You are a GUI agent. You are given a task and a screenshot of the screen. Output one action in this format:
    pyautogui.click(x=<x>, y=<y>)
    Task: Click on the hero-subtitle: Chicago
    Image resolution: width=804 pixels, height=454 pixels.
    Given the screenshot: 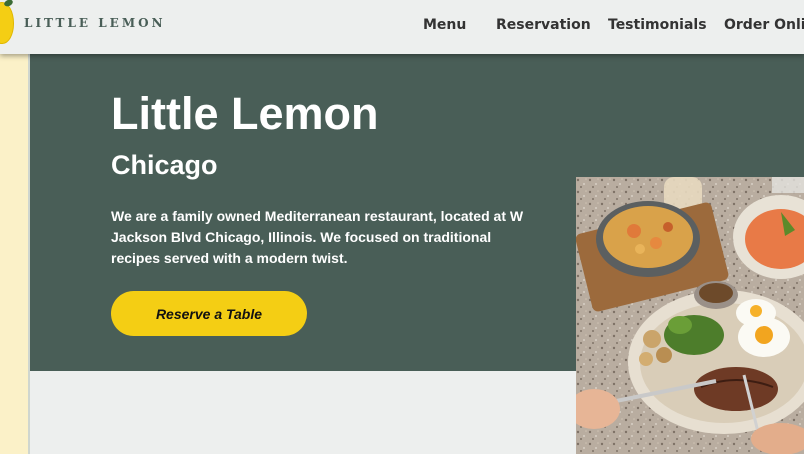 What is the action you would take?
    pyautogui.click(x=164, y=165)
    